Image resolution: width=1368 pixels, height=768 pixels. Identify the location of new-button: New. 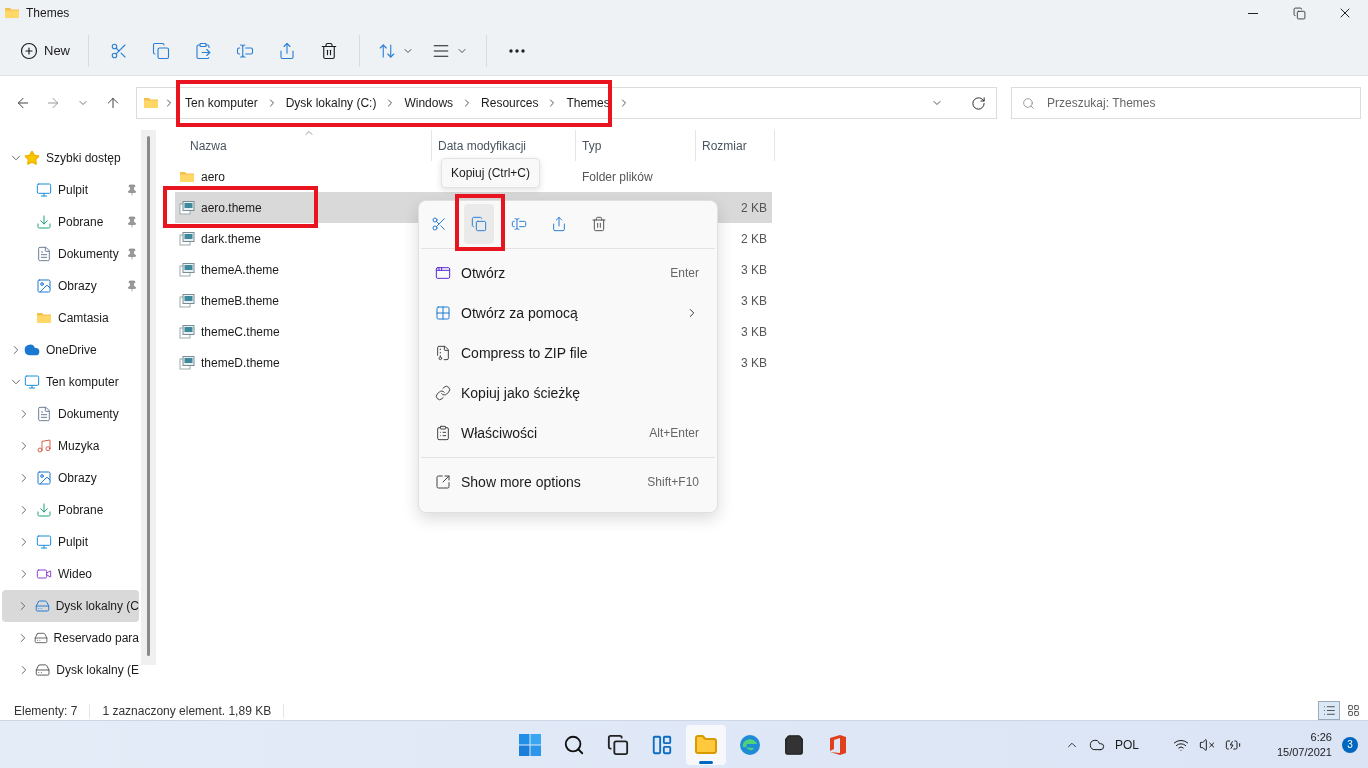
(45, 50).